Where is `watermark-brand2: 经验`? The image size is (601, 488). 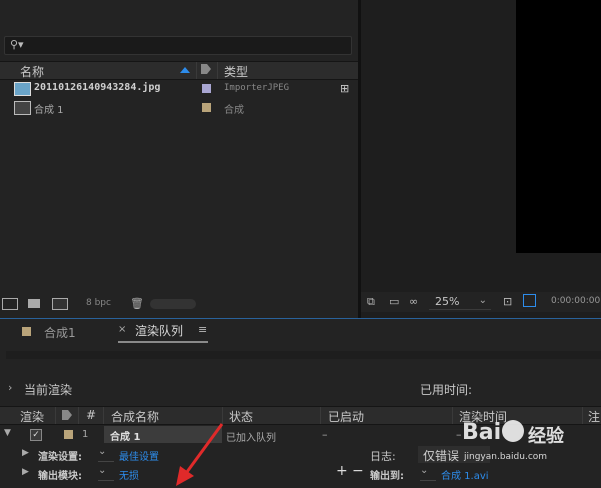 watermark-brand2: 经验 is located at coordinates (546, 436).